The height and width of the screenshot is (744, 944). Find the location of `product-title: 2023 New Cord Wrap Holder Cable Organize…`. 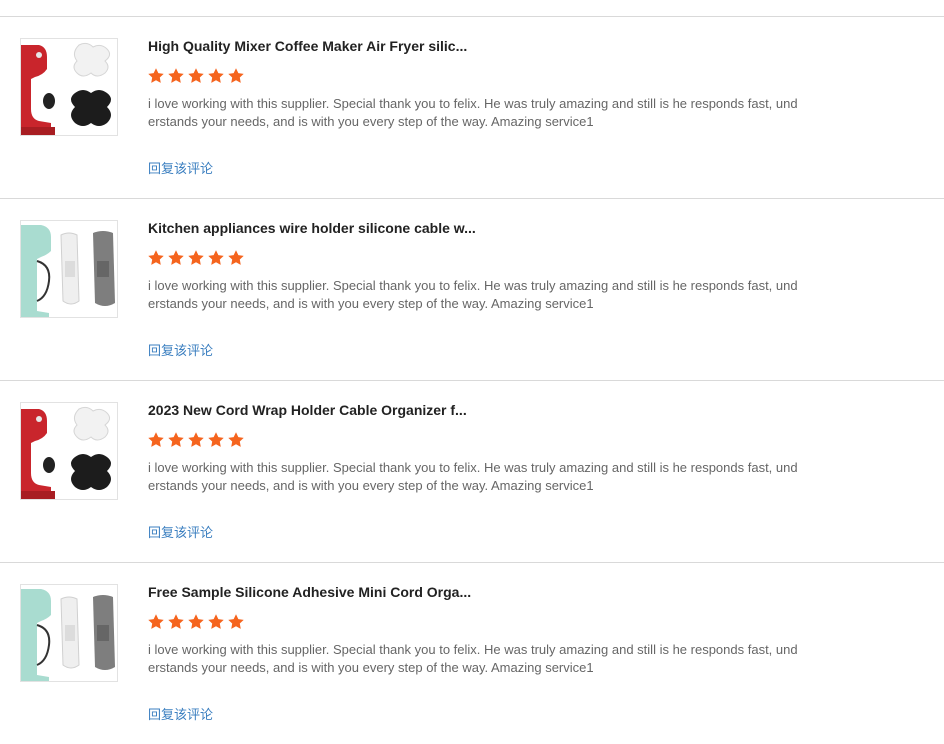

product-title: 2023 New Cord Wrap Holder Cable Organize… is located at coordinates (318, 410).